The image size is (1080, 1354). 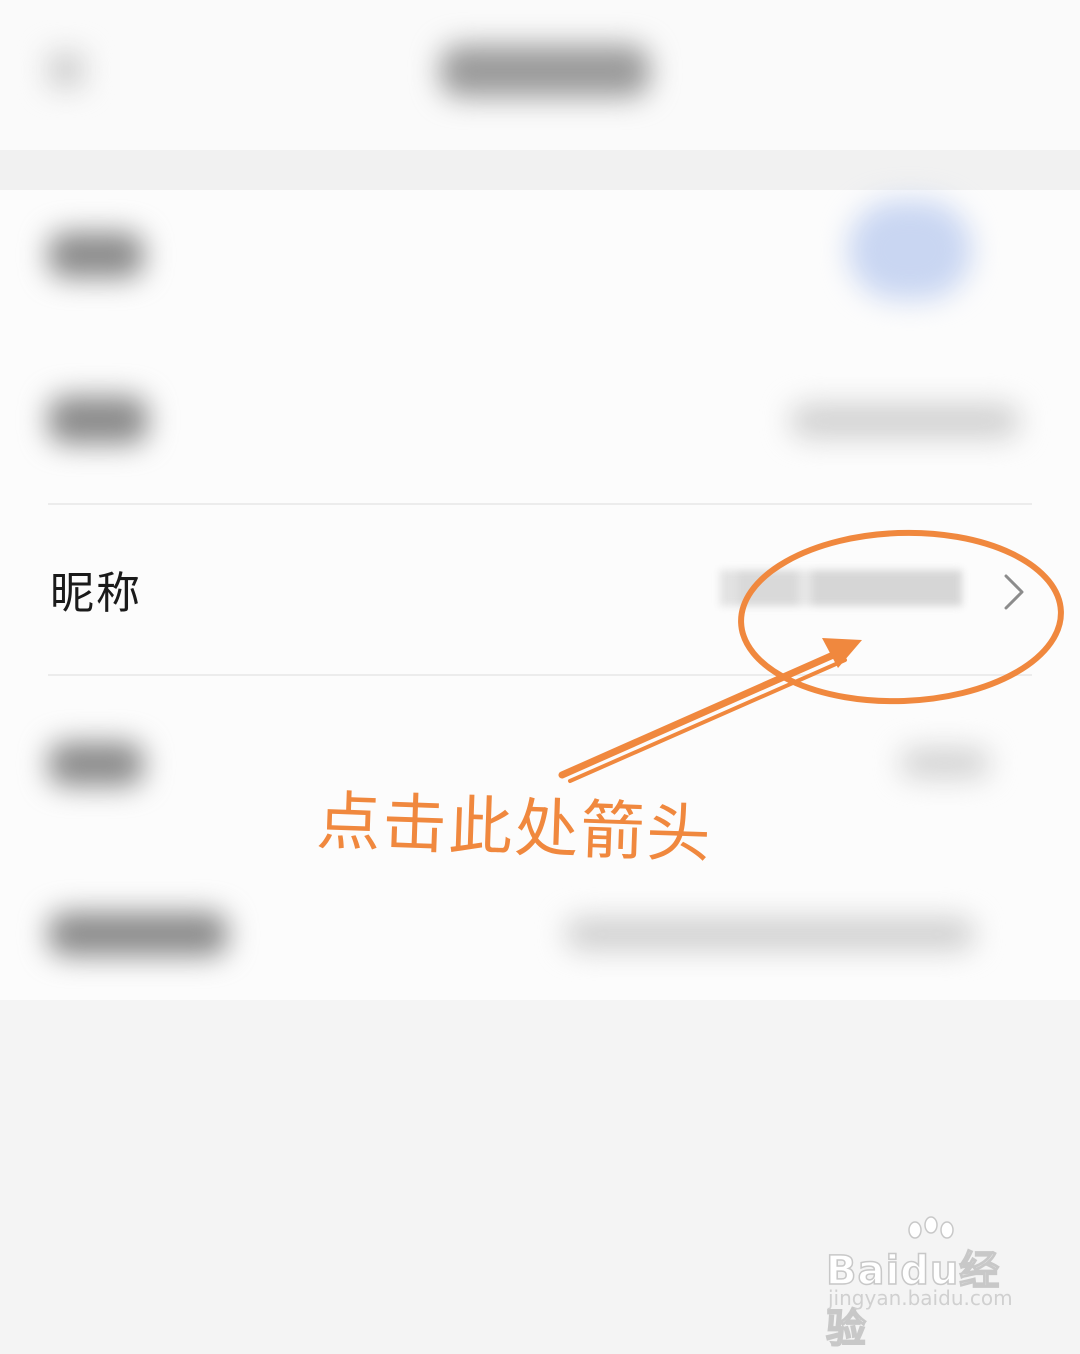 What do you see at coordinates (540, 170) in the screenshot?
I see `section-separator` at bounding box center [540, 170].